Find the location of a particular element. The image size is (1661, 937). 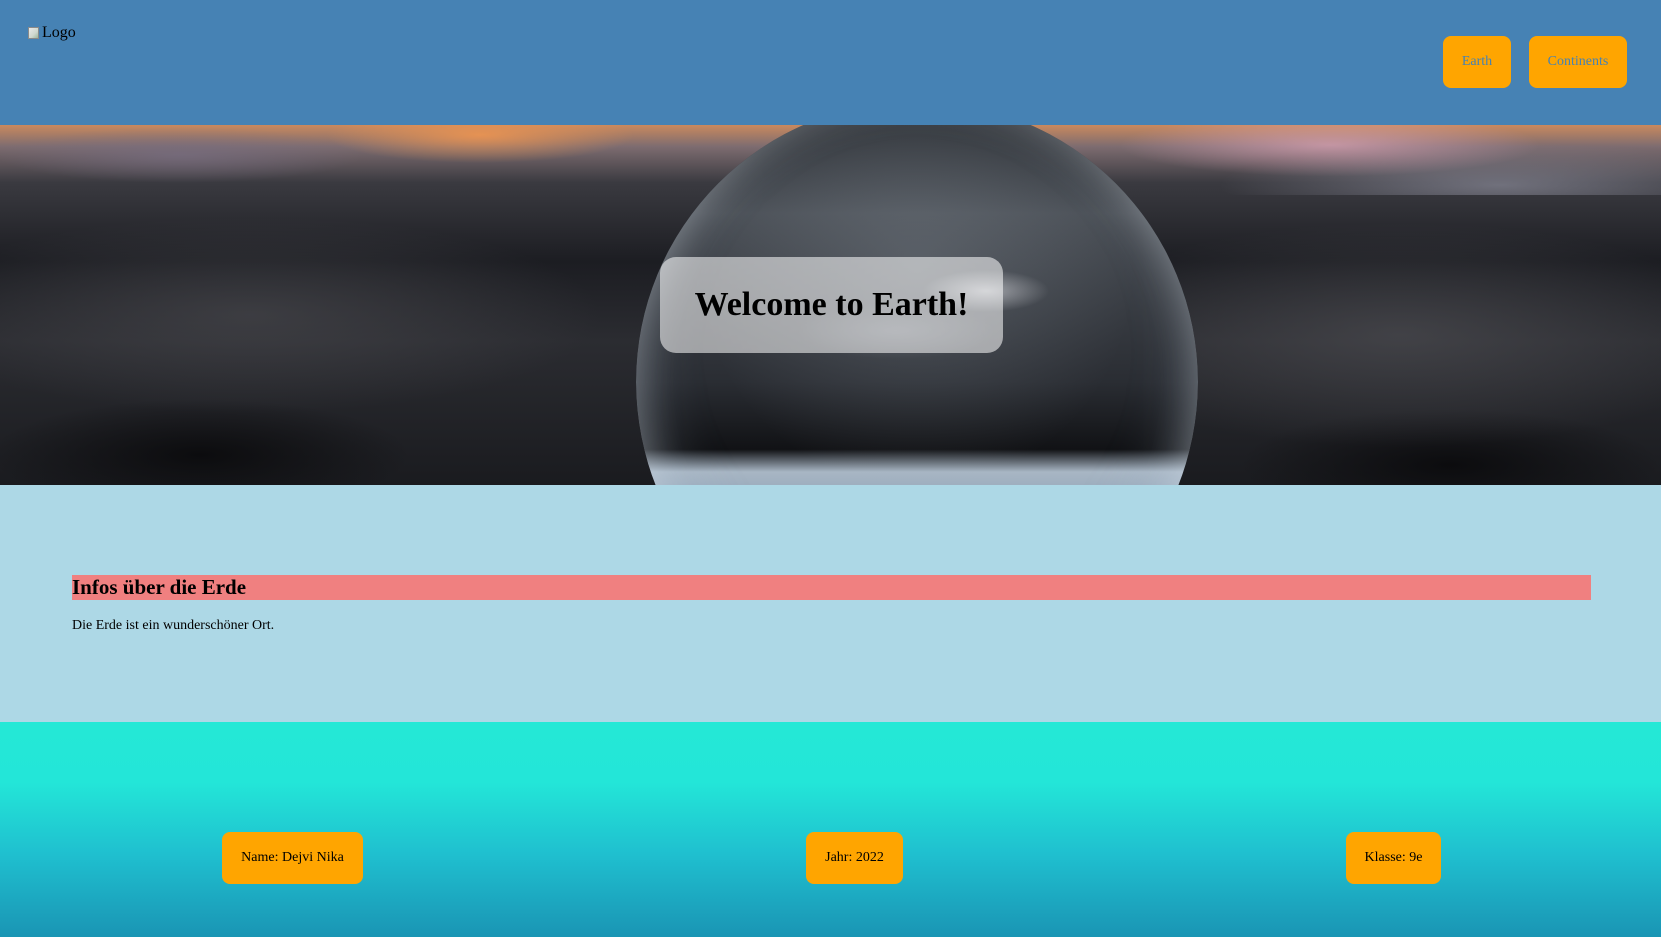

main-nav: Earth Continents is located at coordinates (1535, 62).